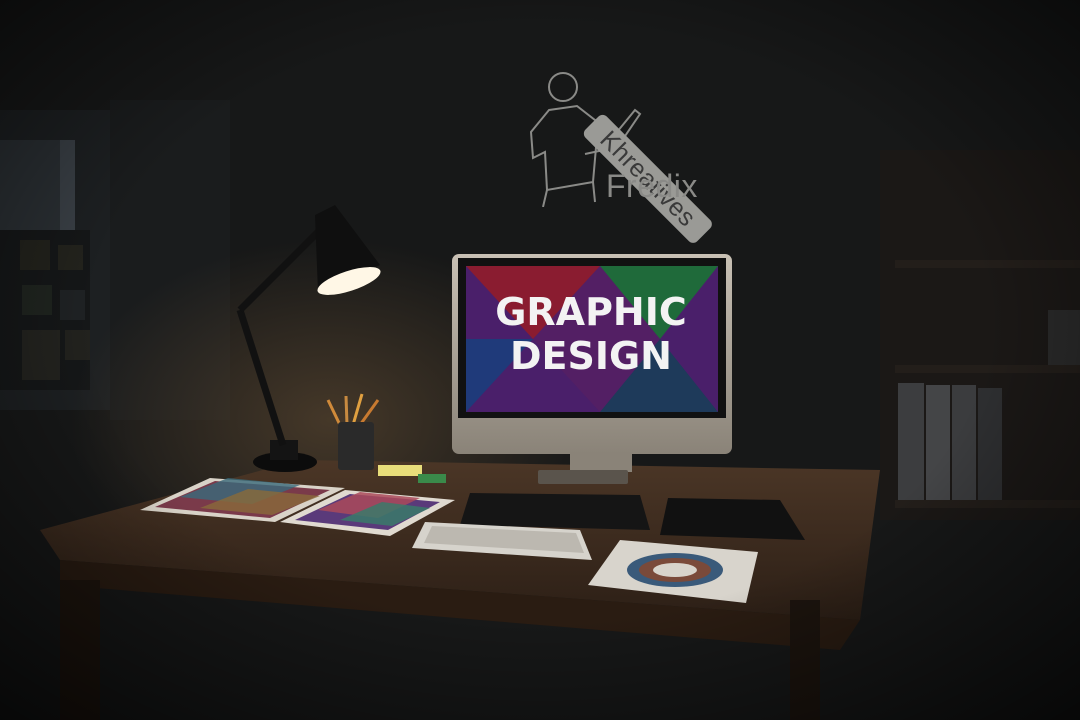  Describe the element at coordinates (590, 356) in the screenshot. I see `monitor-line-2: DESIGN` at that location.